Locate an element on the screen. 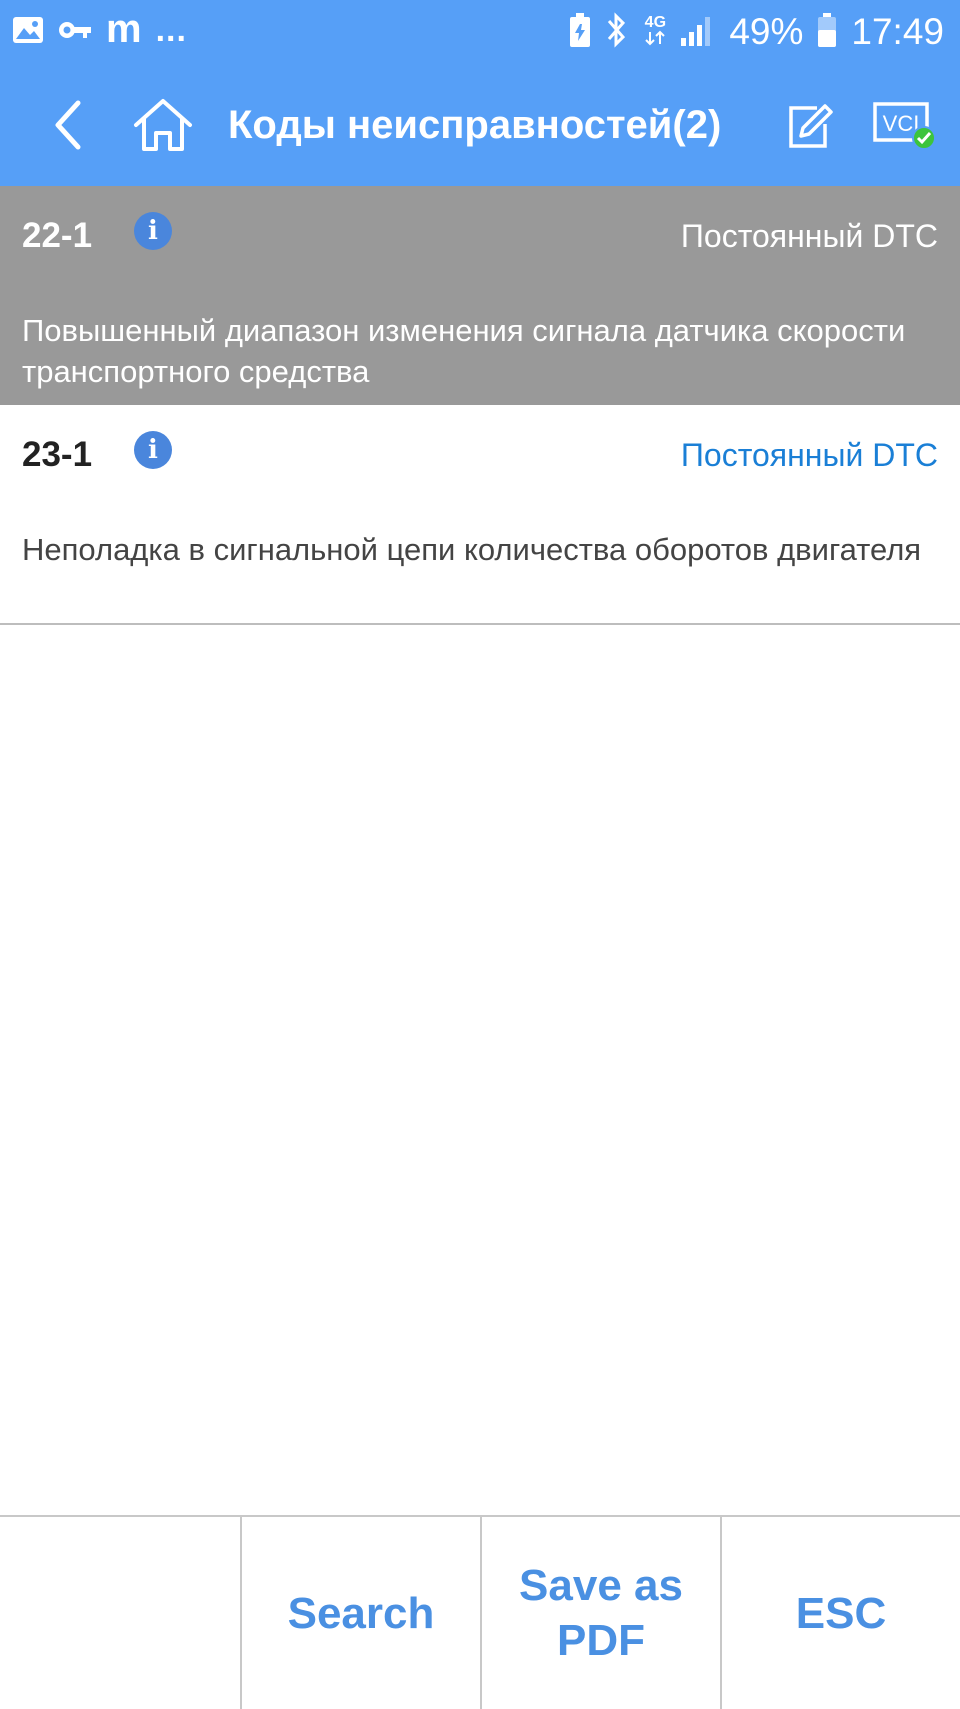  chevron-left-icon is located at coordinates (68, 125).